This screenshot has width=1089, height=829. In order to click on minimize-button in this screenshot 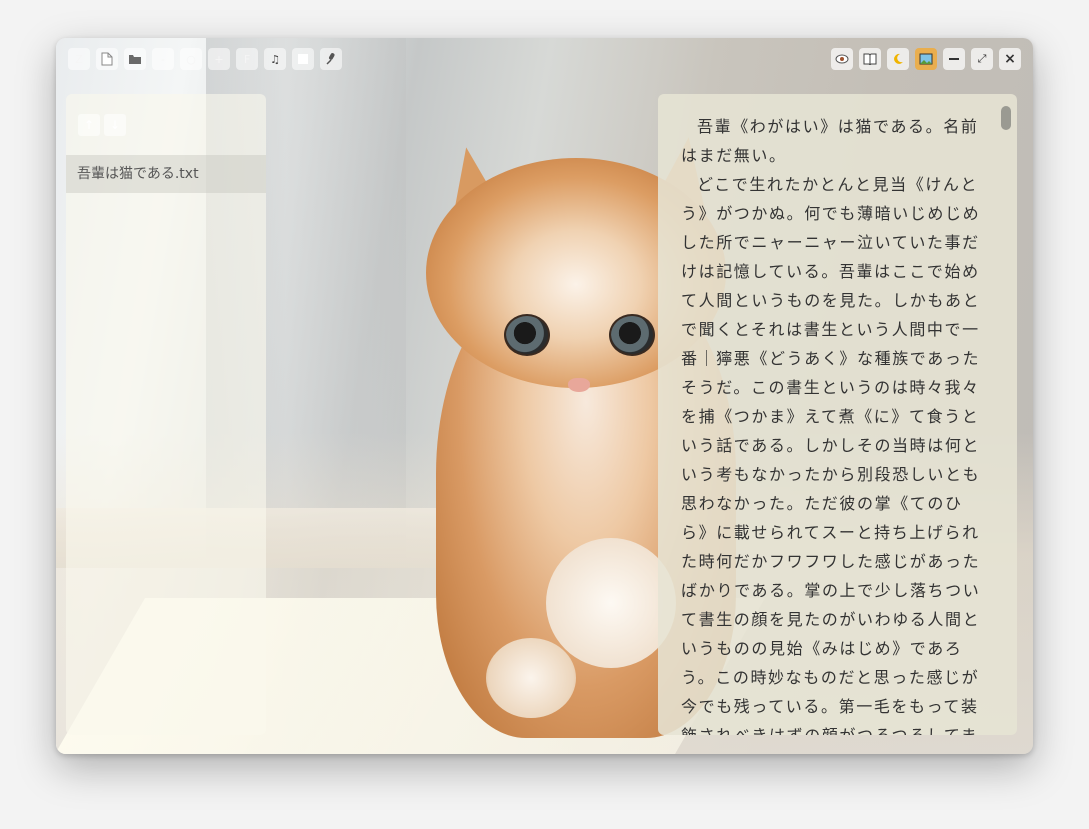, I will do `click(954, 59)`.